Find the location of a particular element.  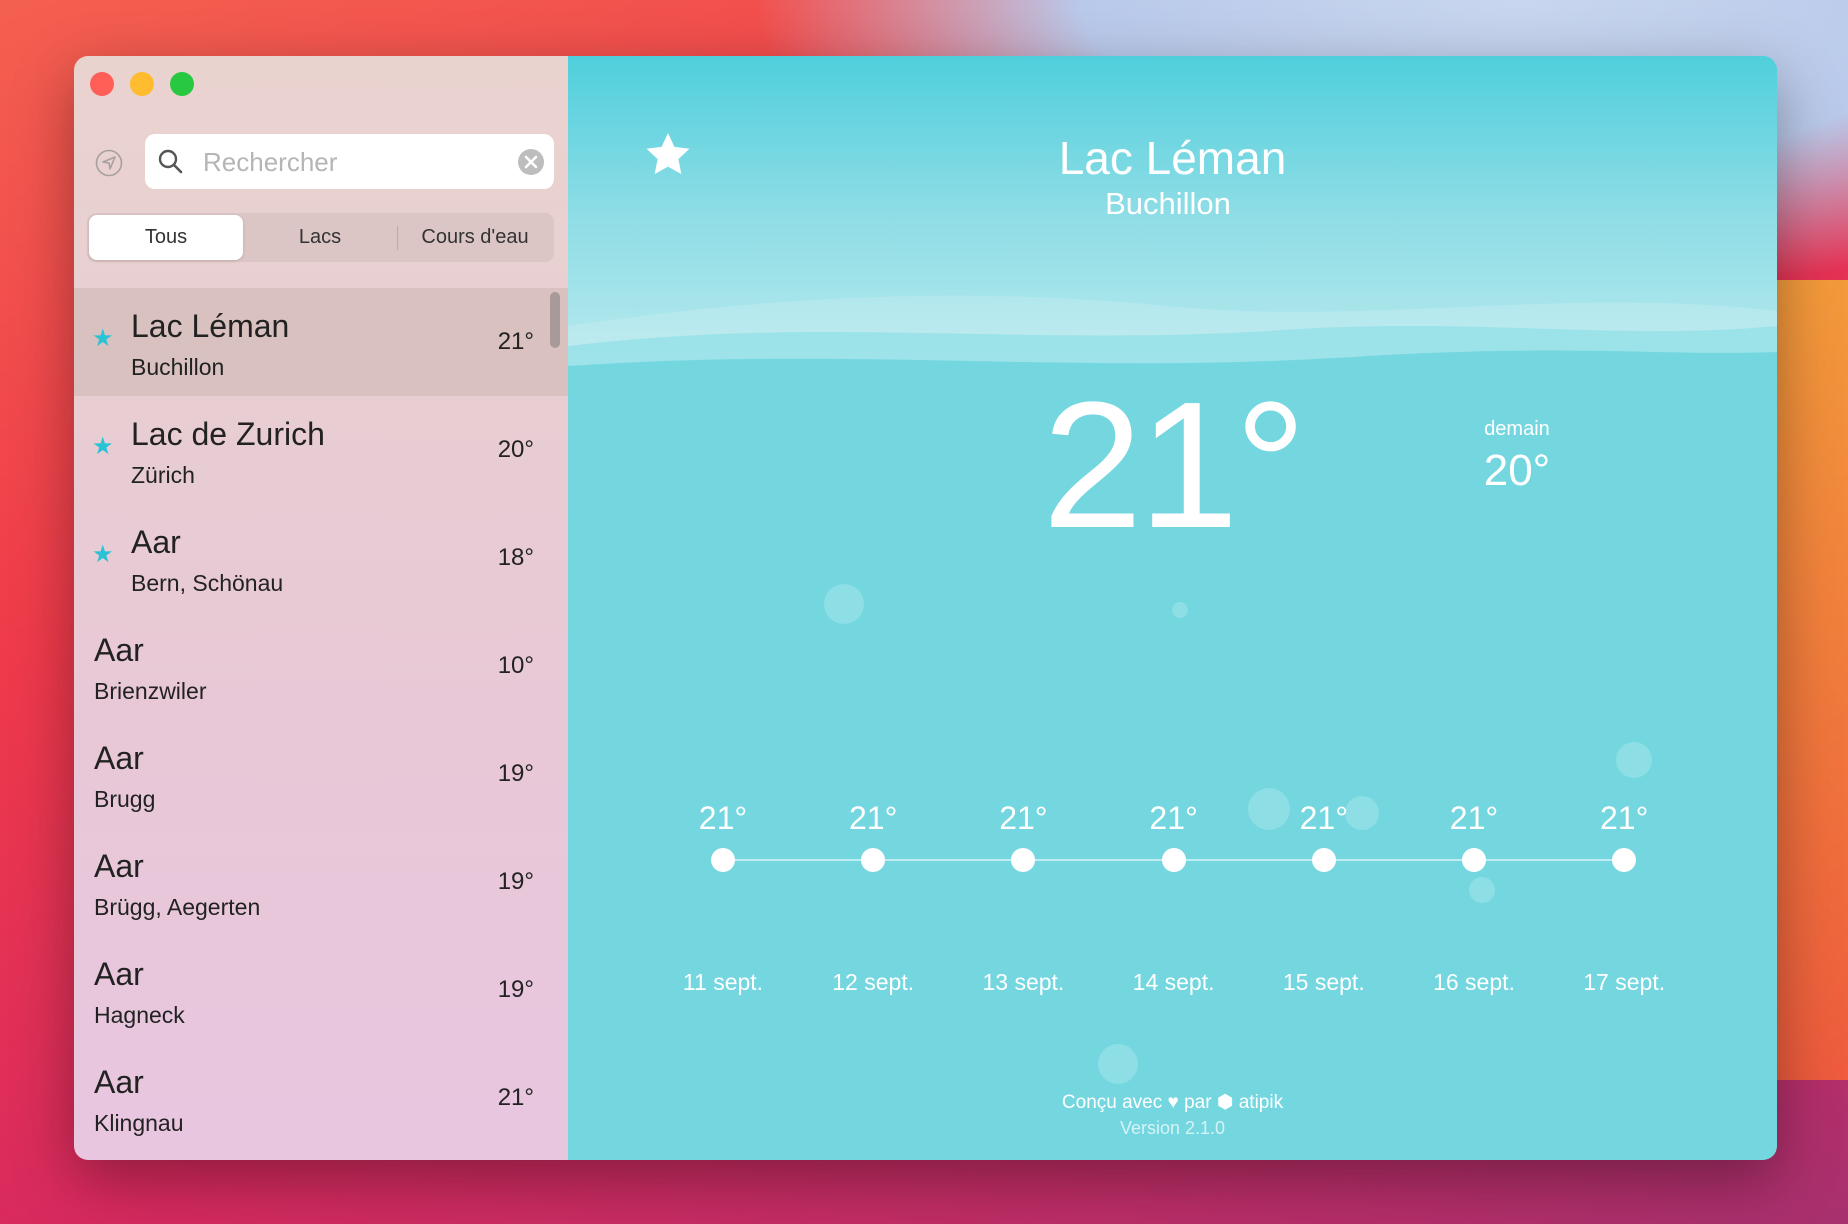

forecast-date: 11 sept. is located at coordinates (723, 982).